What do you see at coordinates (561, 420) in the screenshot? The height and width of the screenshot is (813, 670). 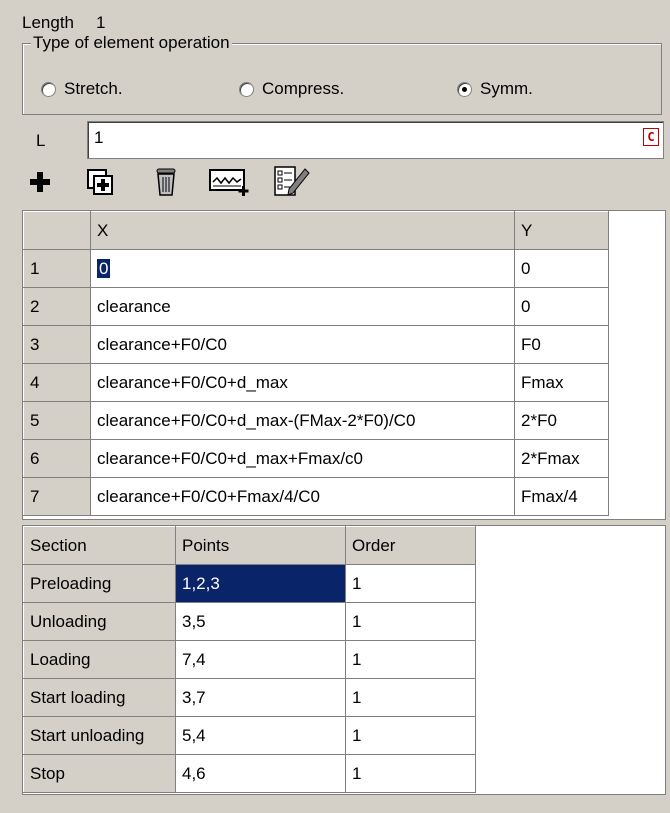 I see `y-cell: 2*F0` at bounding box center [561, 420].